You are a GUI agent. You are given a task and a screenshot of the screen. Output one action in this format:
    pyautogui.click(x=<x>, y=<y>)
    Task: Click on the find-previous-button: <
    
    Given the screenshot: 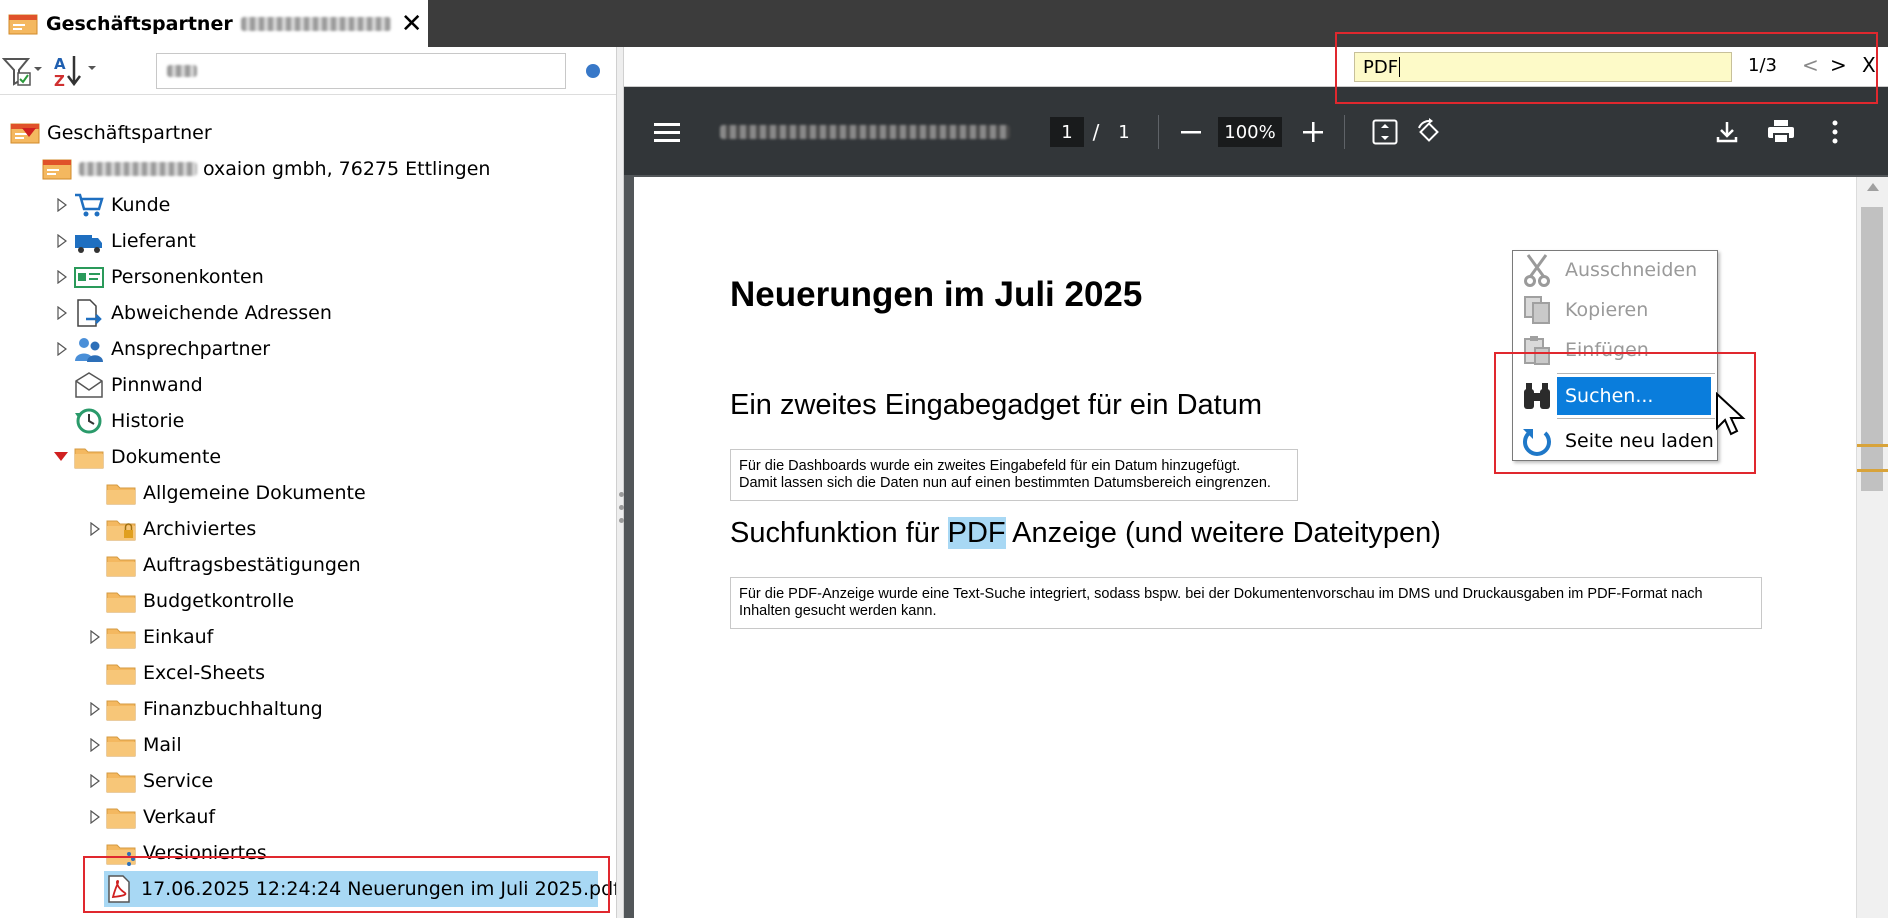 What is the action you would take?
    pyautogui.click(x=1810, y=65)
    